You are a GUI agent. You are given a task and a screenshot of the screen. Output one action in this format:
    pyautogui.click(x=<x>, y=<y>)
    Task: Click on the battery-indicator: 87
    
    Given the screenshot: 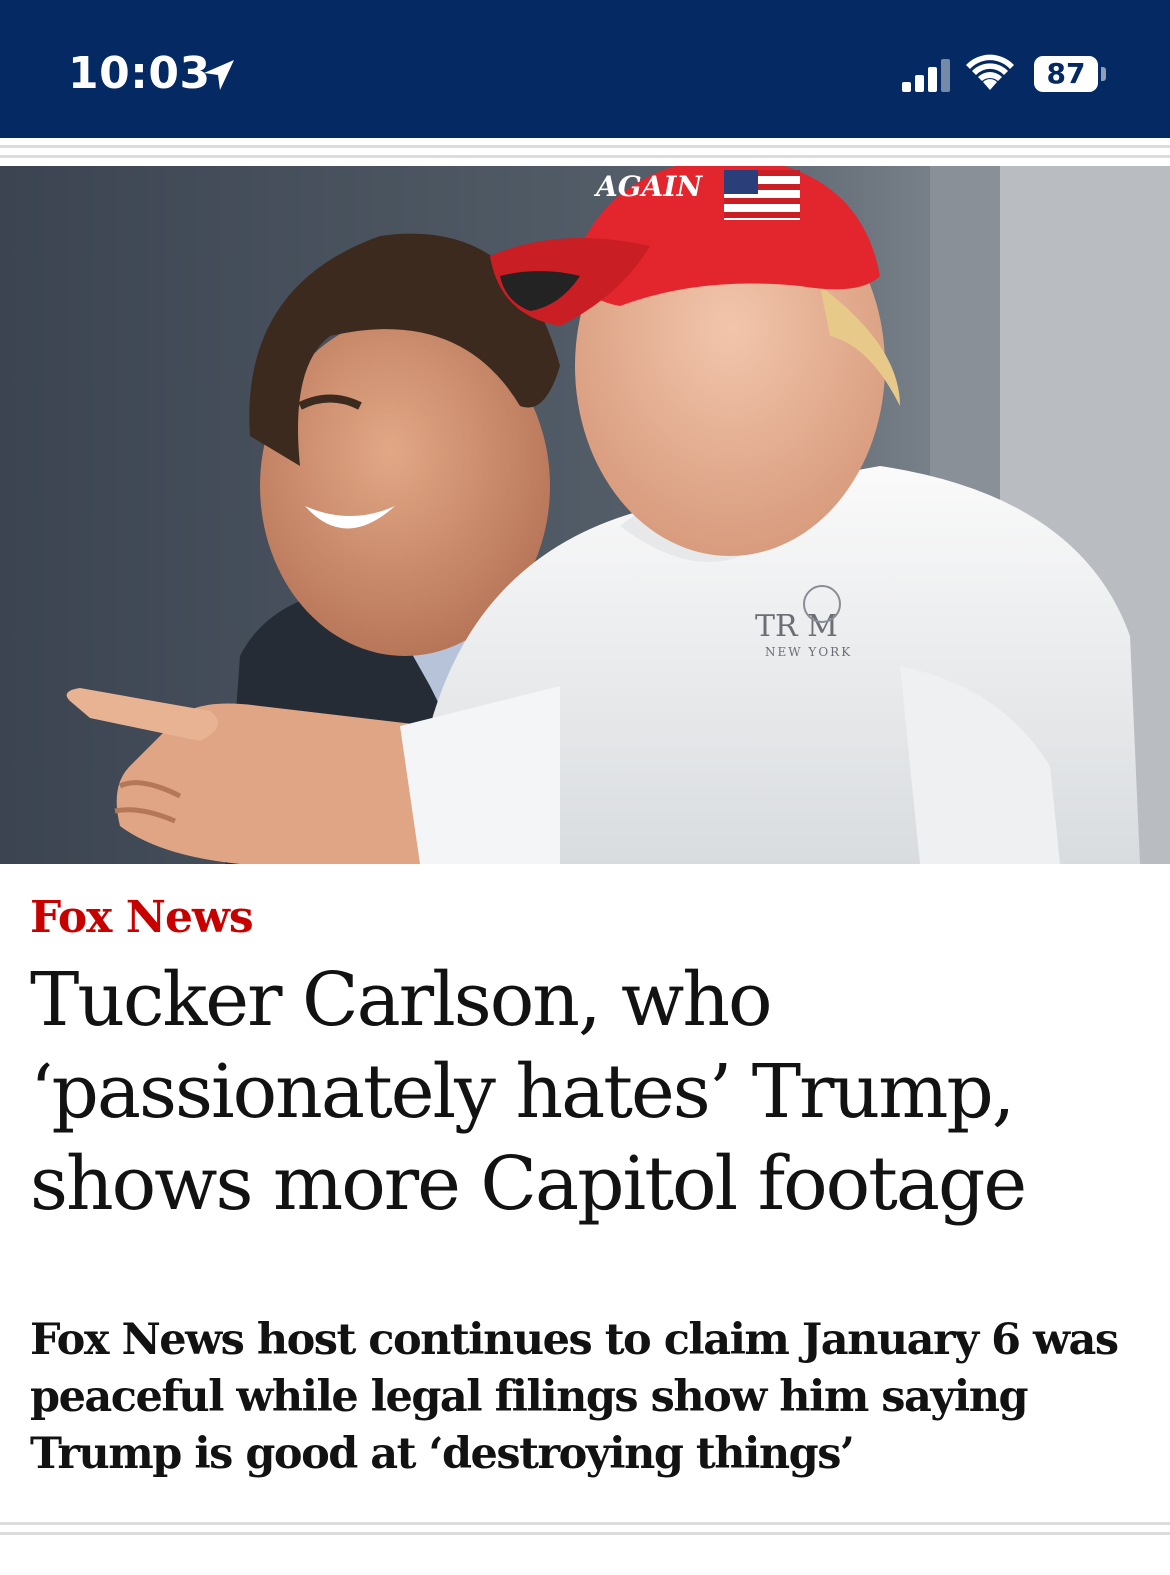 What is the action you would take?
    pyautogui.click(x=1066, y=74)
    